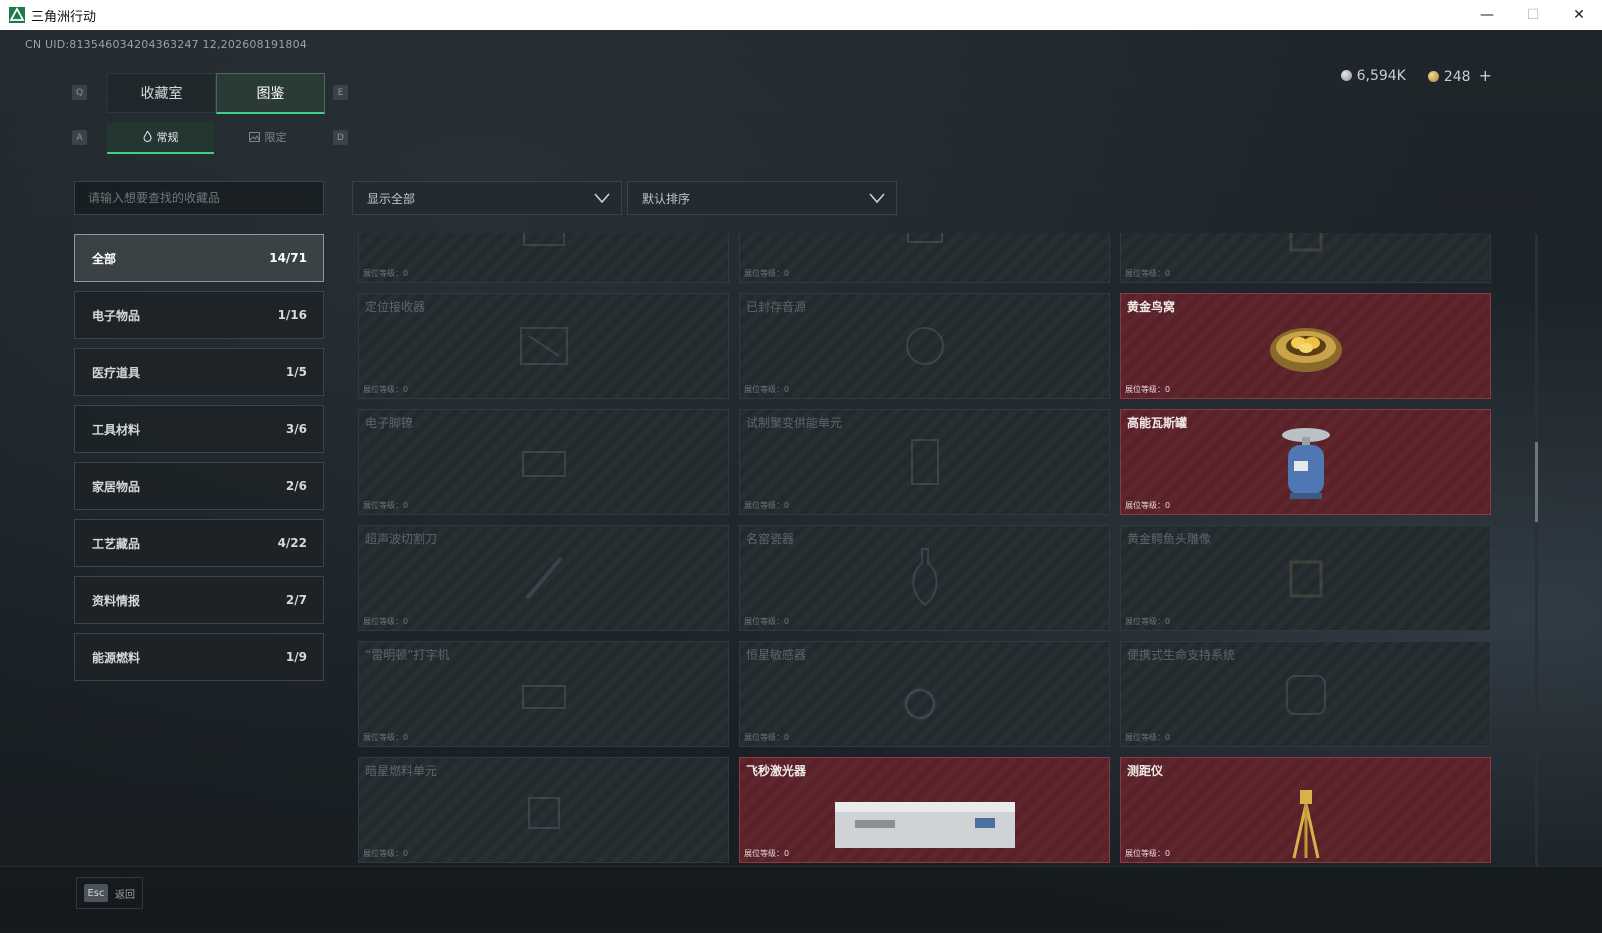 The width and height of the screenshot is (1602, 933). What do you see at coordinates (199, 657) in the screenshot?
I see `category-fuel: 能源燃料 1/9` at bounding box center [199, 657].